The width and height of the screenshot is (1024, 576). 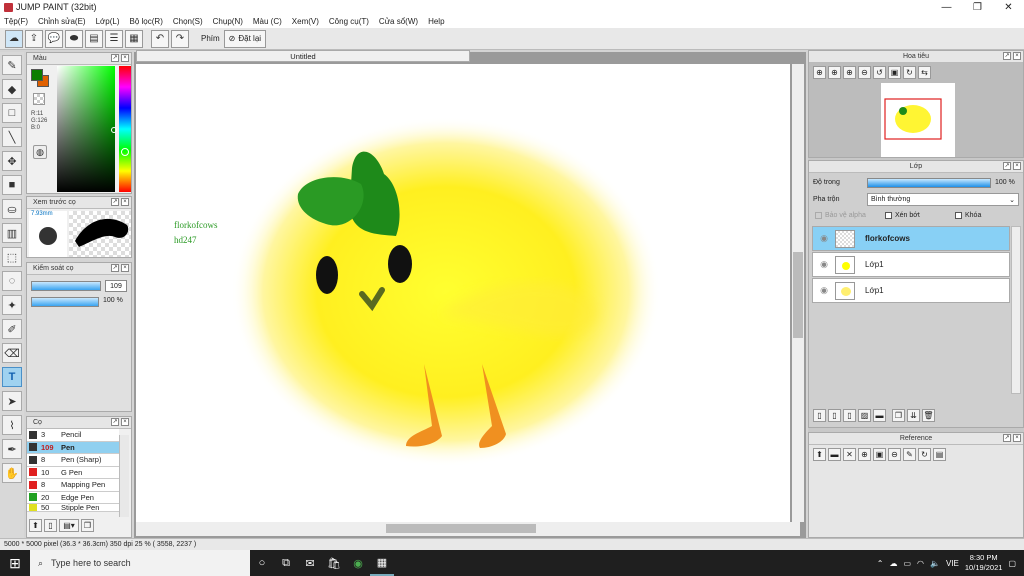 What do you see at coordinates (334, 563) in the screenshot?
I see `store-icon: 🛍` at bounding box center [334, 563].